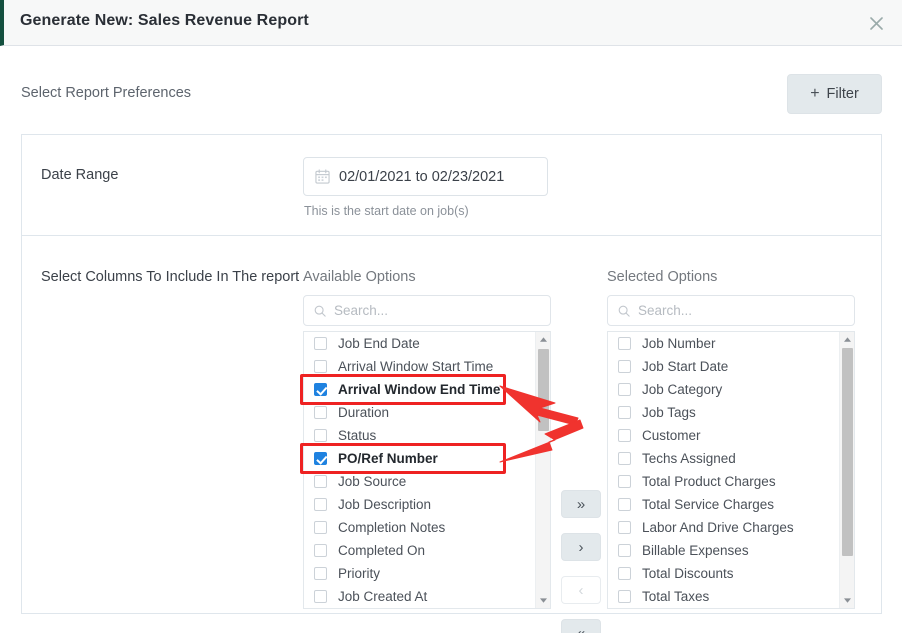 Image resolution: width=902 pixels, height=633 pixels. I want to click on date-range-value: 02/01/2021 to 02/23/2021, so click(422, 176).